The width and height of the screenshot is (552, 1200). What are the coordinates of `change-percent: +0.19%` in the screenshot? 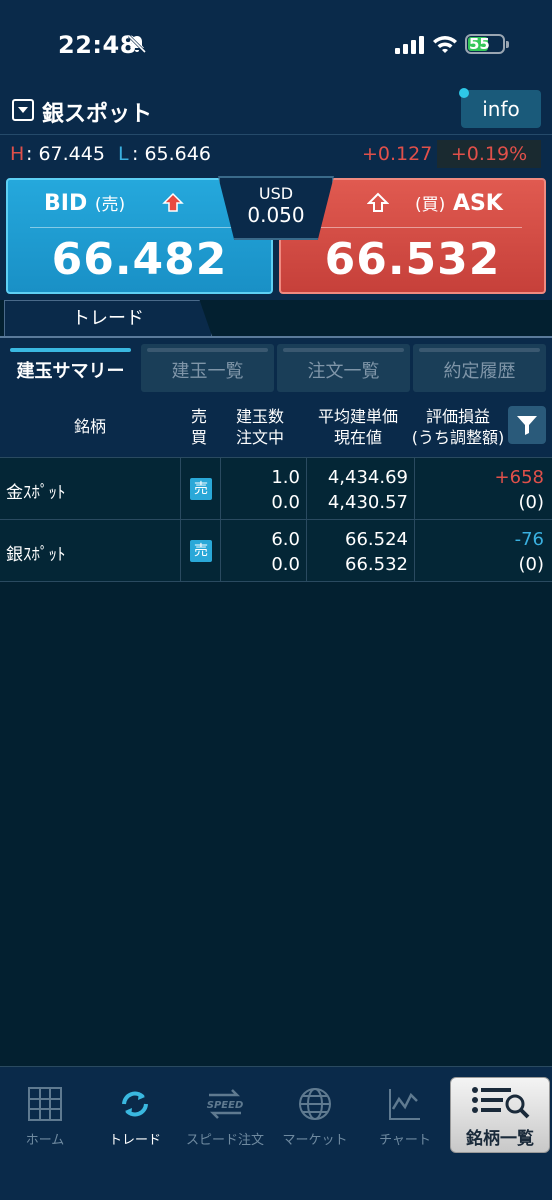 It's located at (489, 154).